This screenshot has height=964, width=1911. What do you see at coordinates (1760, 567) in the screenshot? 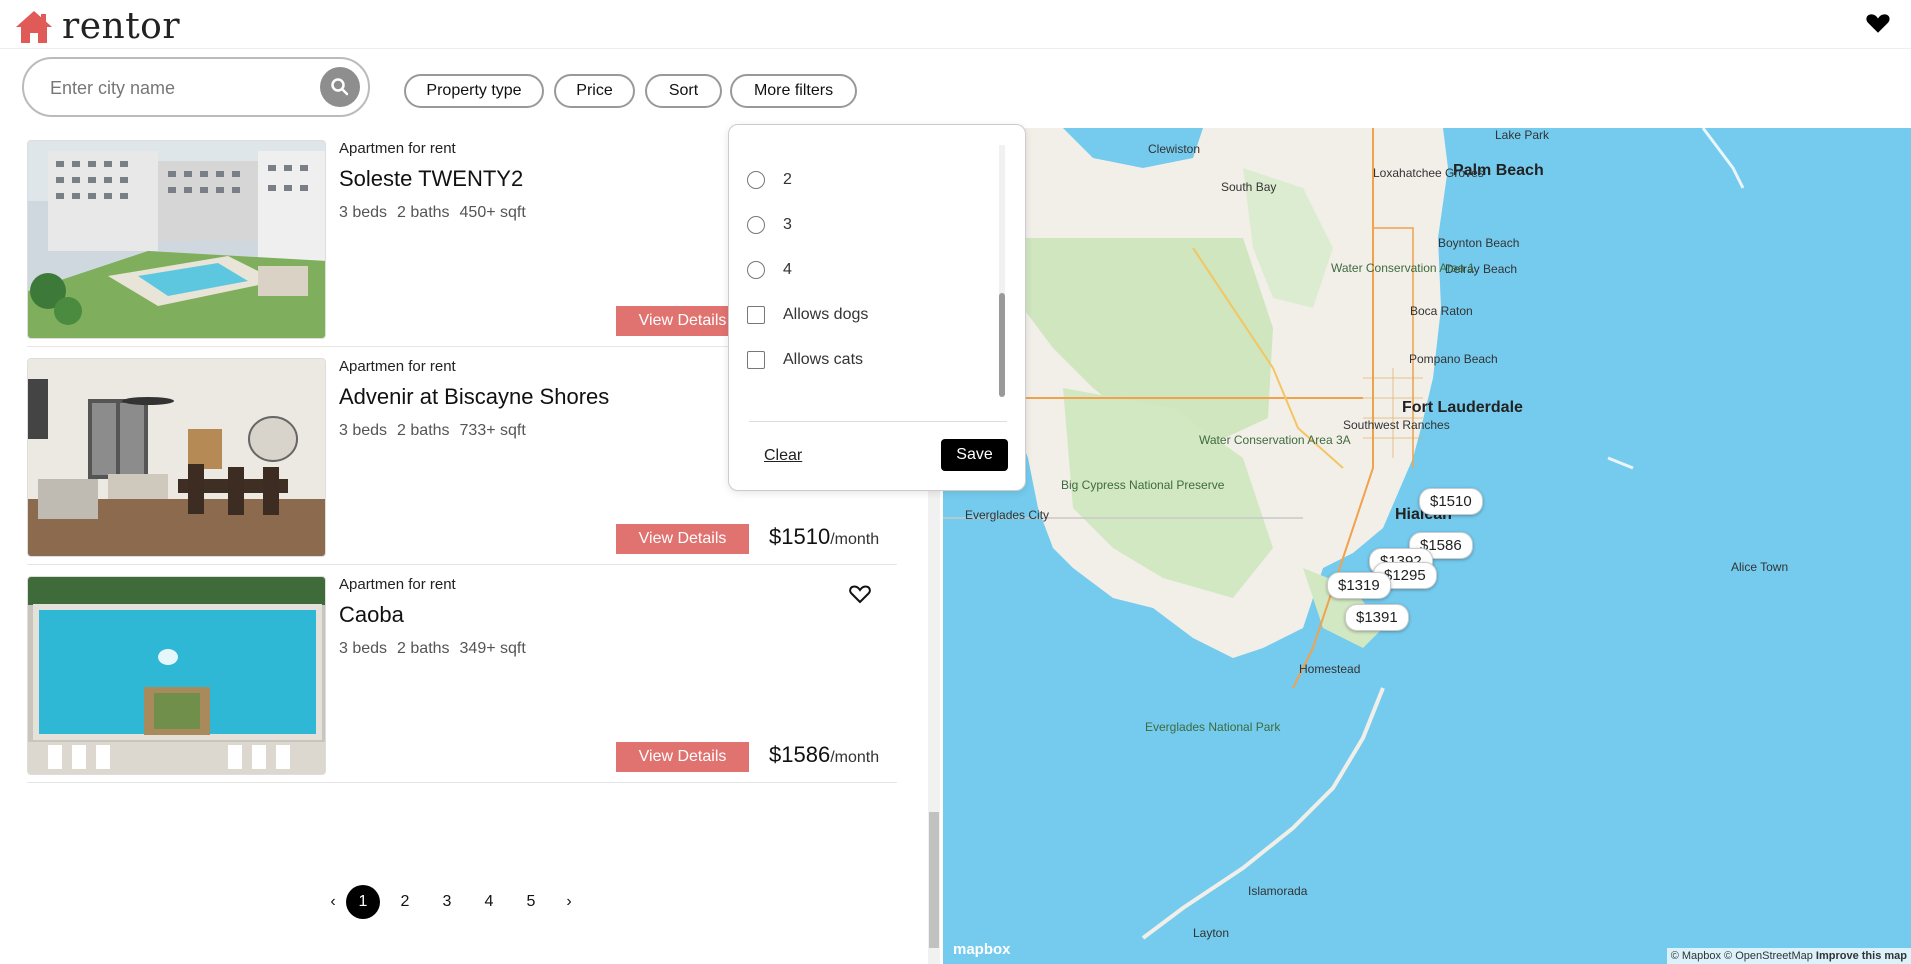
I see `map-label-alice-town: Alice Town` at bounding box center [1760, 567].